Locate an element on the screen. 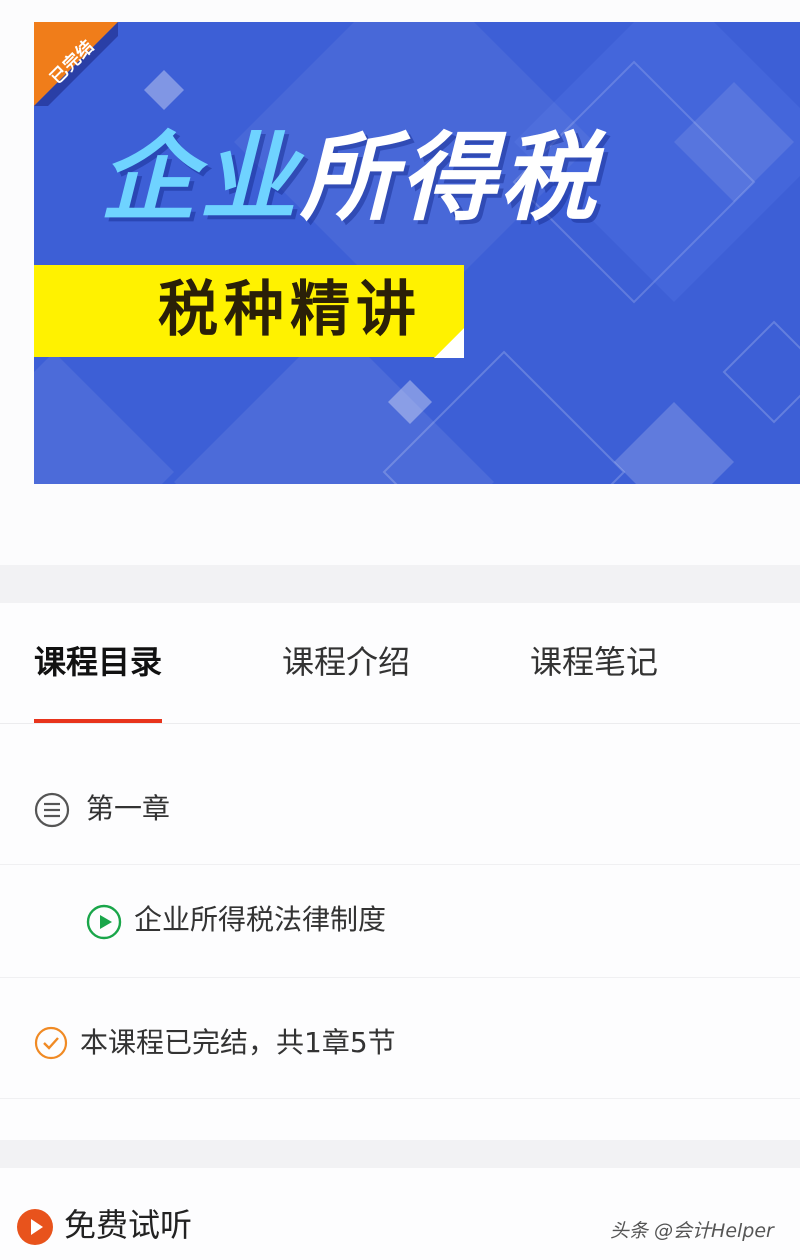 This screenshot has width=800, height=1260. check-circle-icon is located at coordinates (51, 1043).